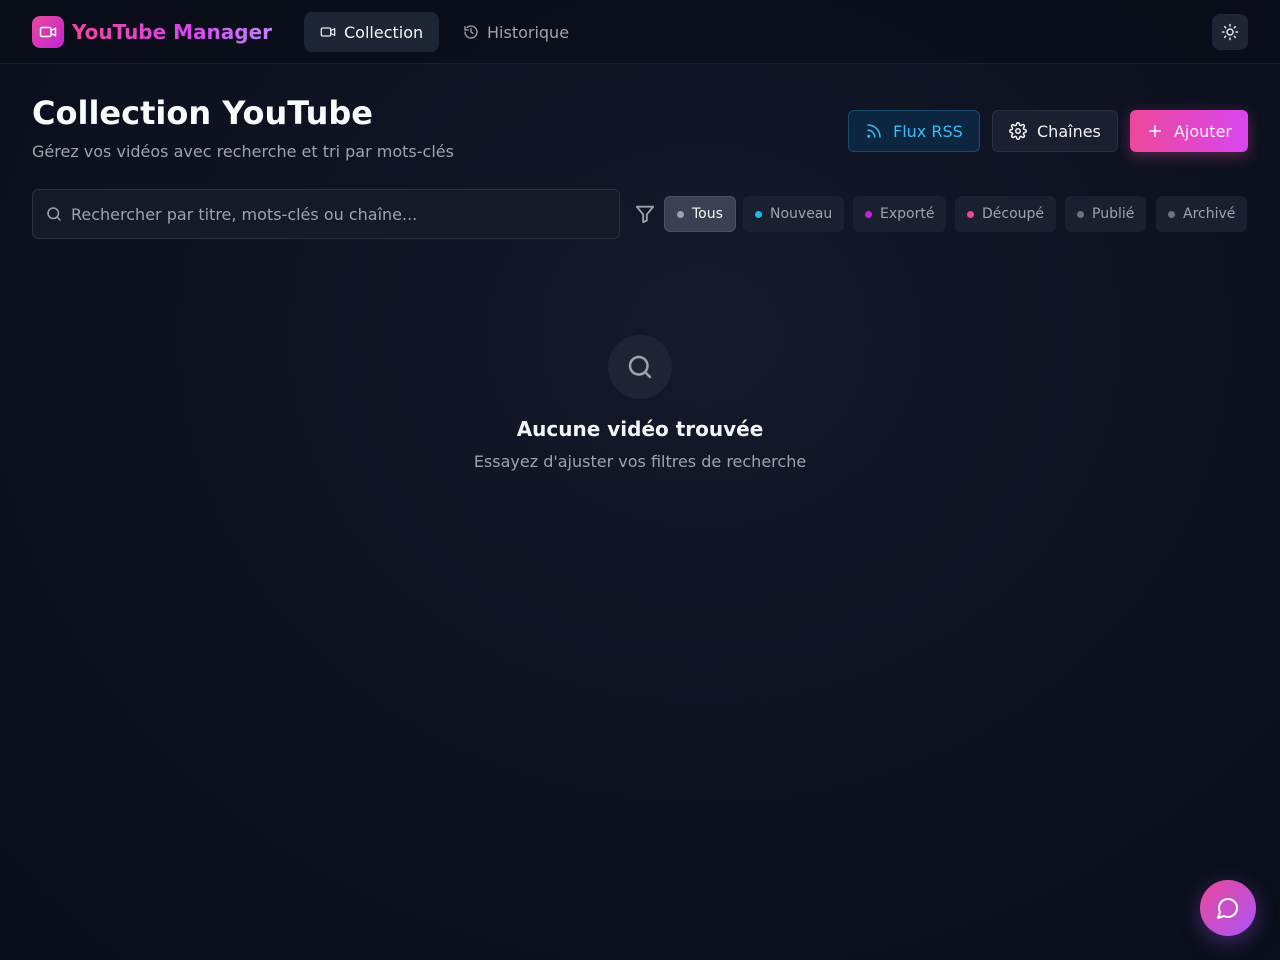 The image size is (1280, 960). I want to click on rss-feed-button: Flux RSS, so click(914, 131).